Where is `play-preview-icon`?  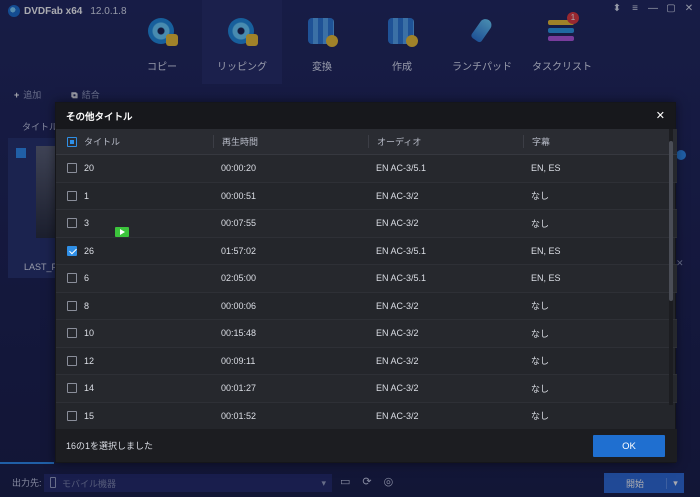
play-preview-icon is located at coordinates (122, 232).